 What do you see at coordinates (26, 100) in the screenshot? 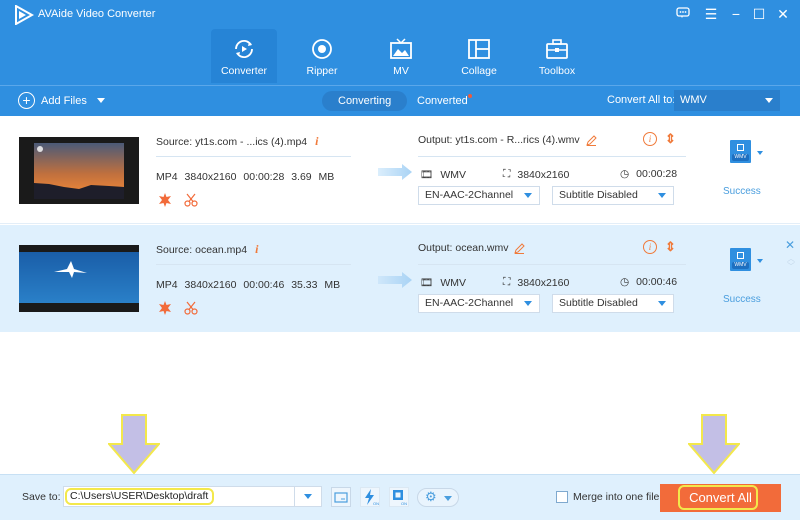
I see `plus-icon: +` at bounding box center [26, 100].